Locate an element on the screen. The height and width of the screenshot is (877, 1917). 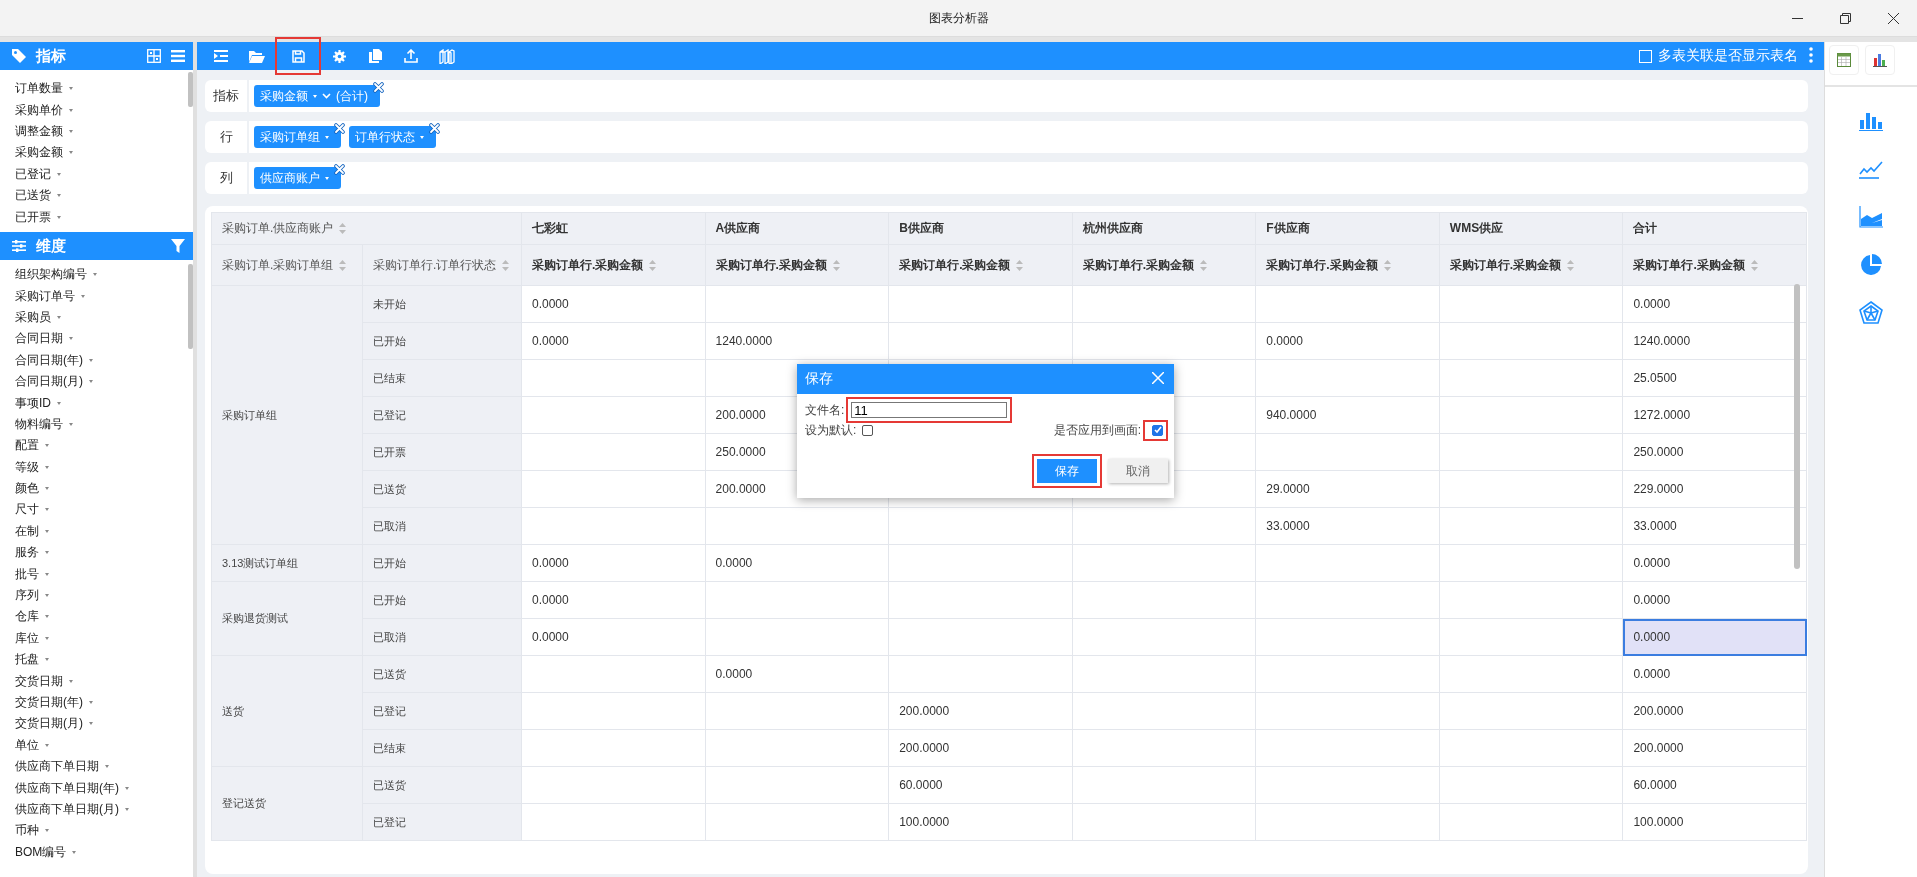
aggregate-label: (合计) is located at coordinates (352, 96).